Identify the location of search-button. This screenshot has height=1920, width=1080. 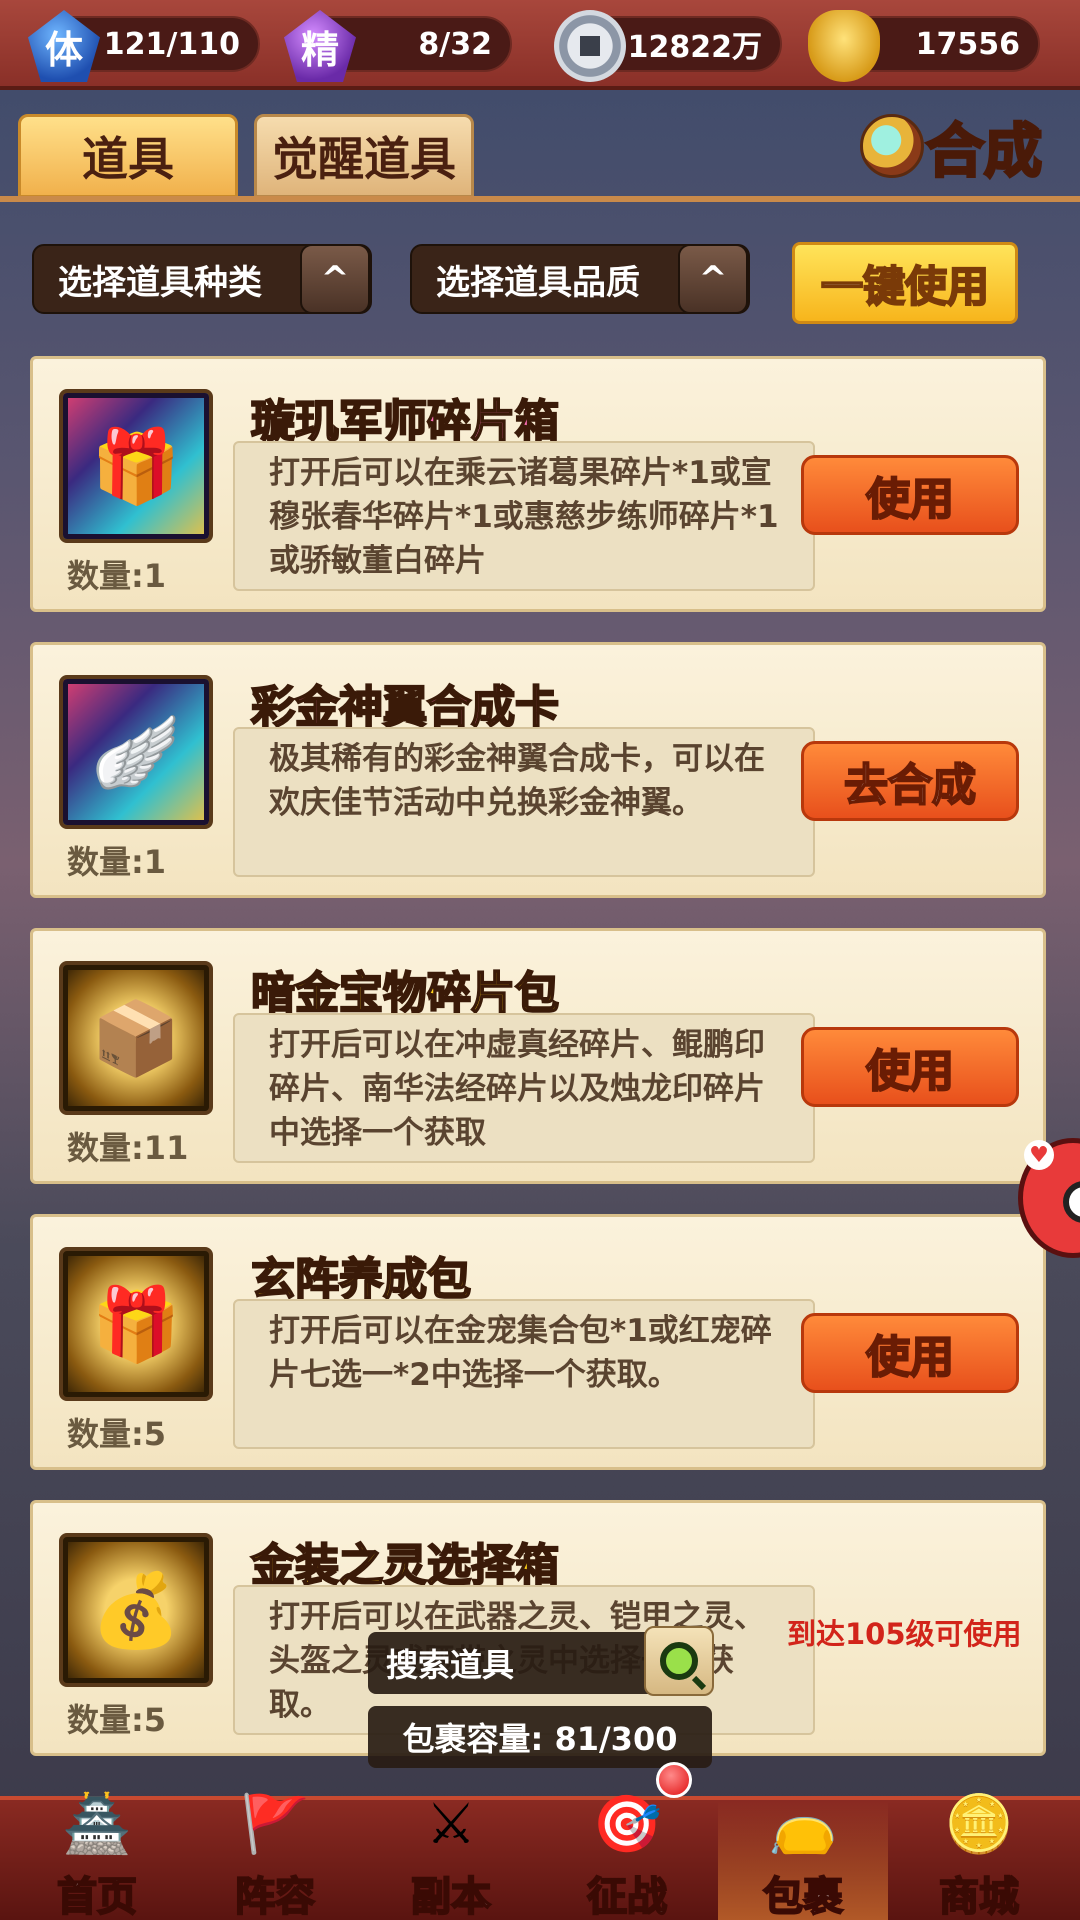
(679, 1661).